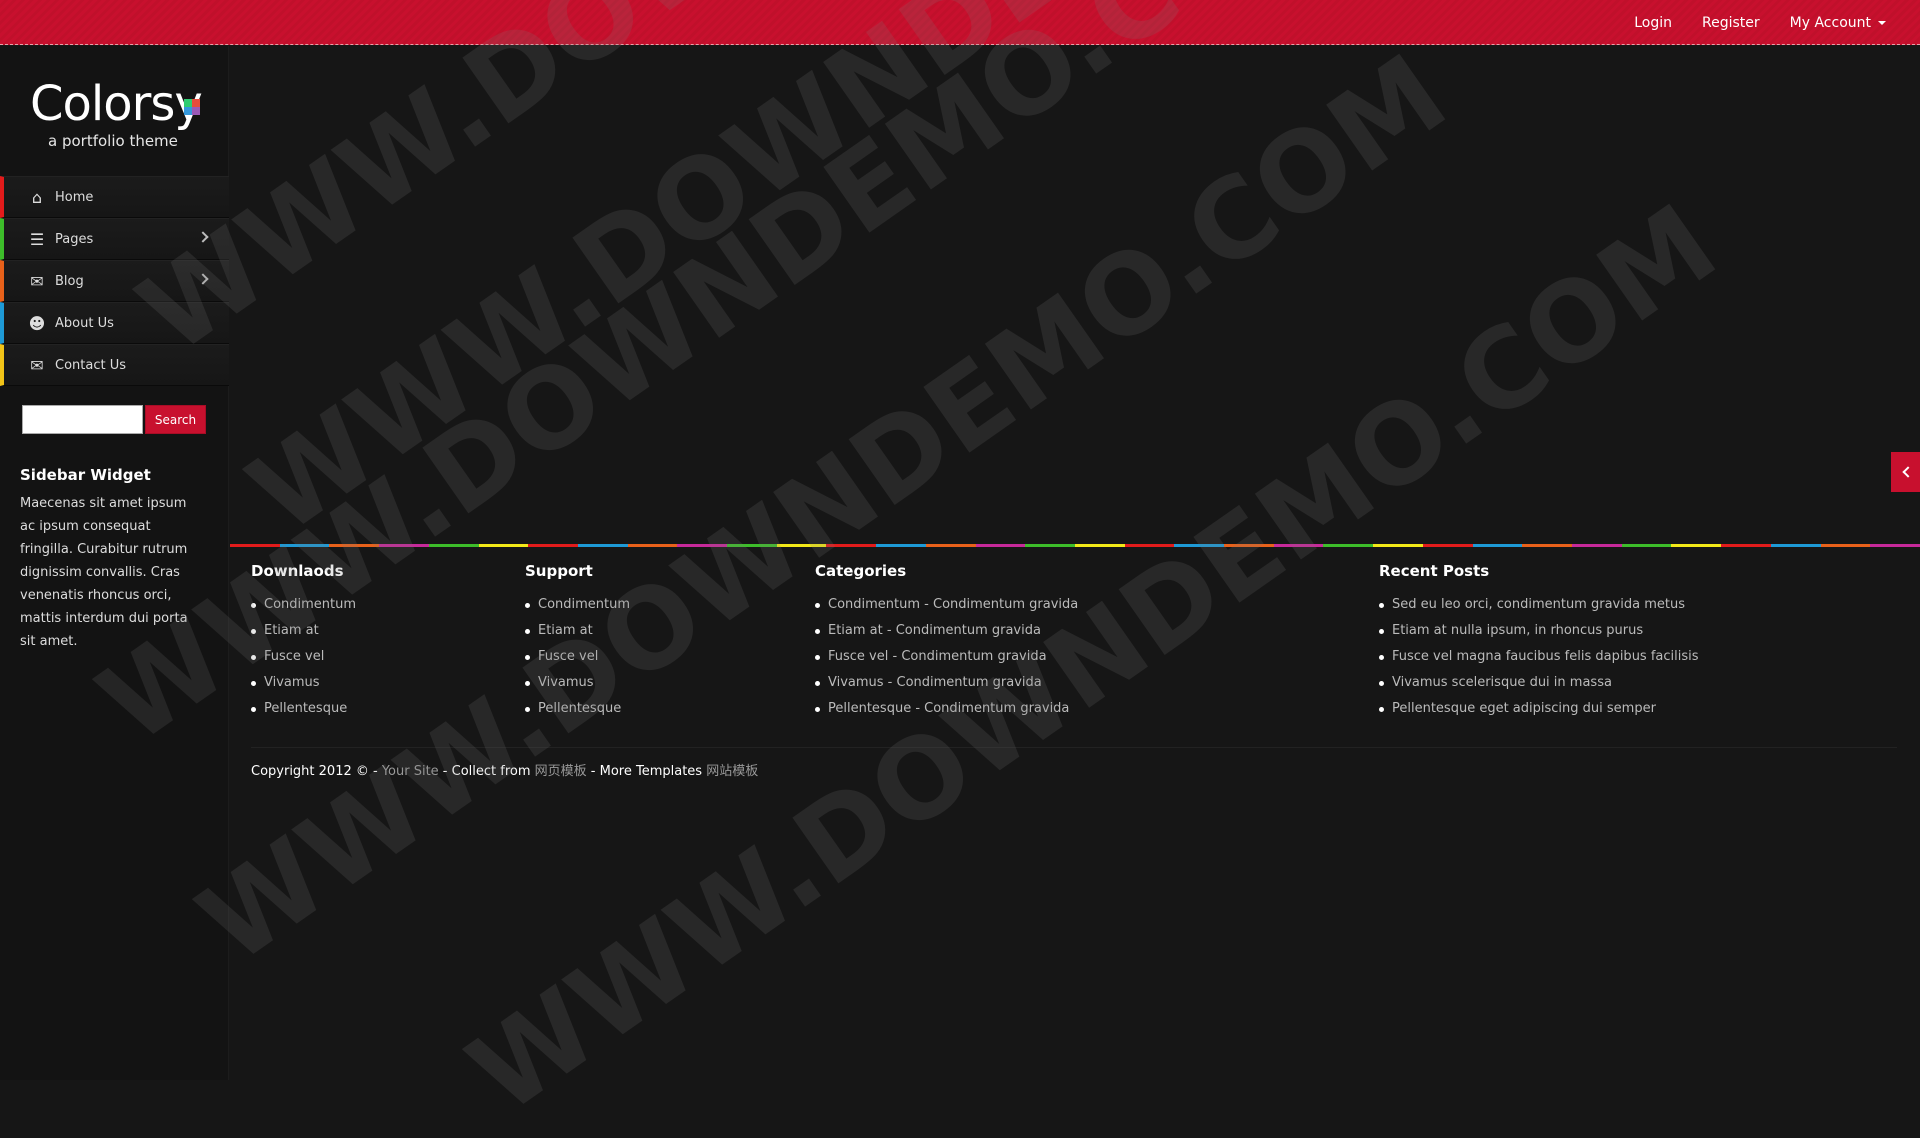 The image size is (1920, 1138). I want to click on sidebar-menu: ⌂ Home ☰ Pages ✉ Blog ☻ About Us ✉ Contact Us, so click(114, 281).